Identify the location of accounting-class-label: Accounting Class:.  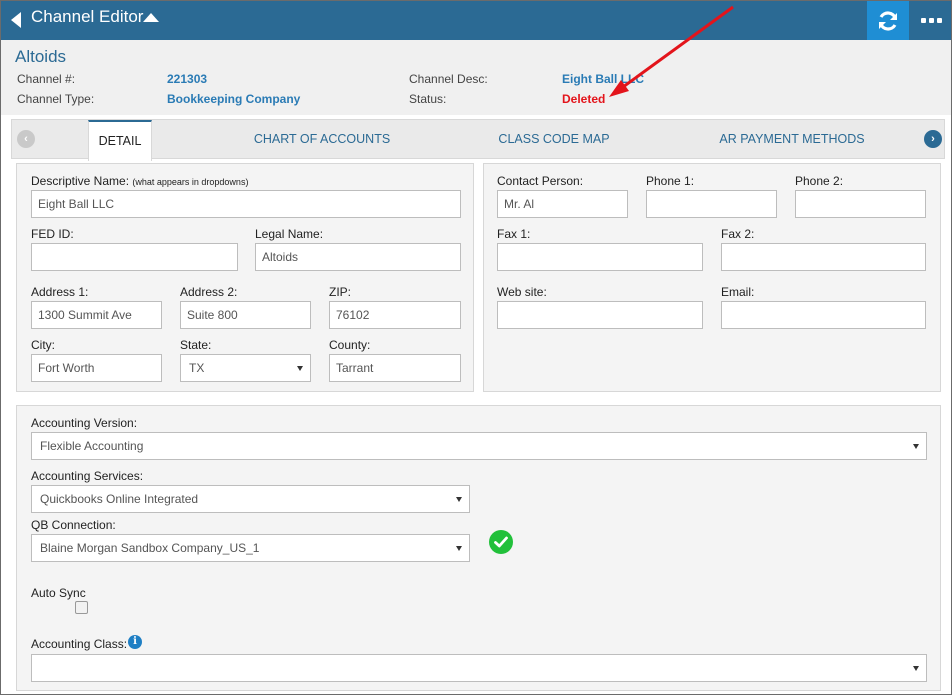
(79, 644).